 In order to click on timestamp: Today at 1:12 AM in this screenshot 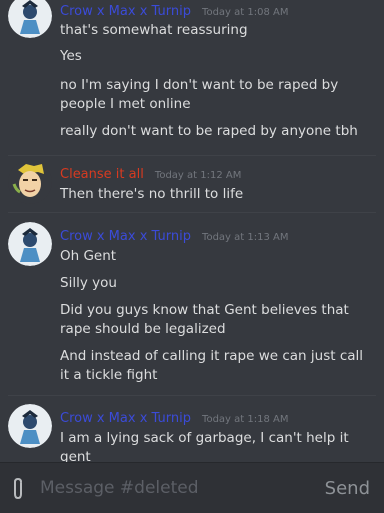, I will do `click(198, 175)`.